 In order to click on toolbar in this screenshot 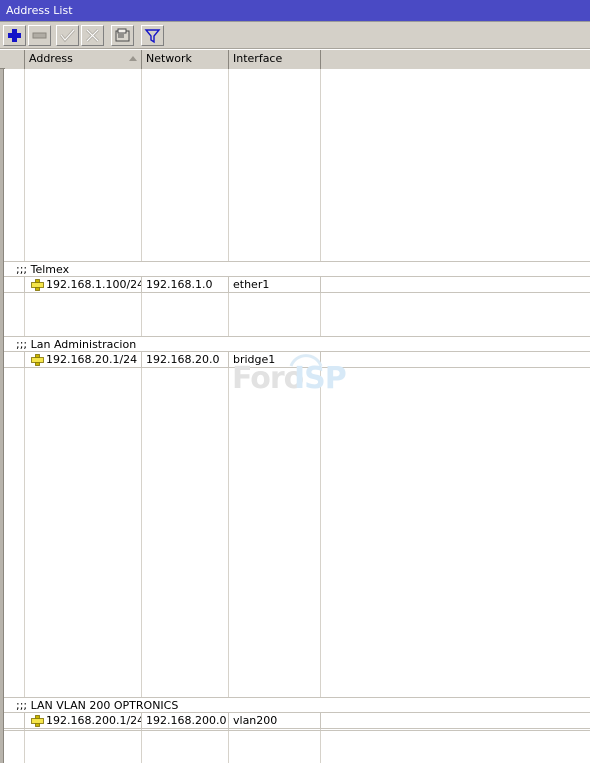, I will do `click(295, 35)`.